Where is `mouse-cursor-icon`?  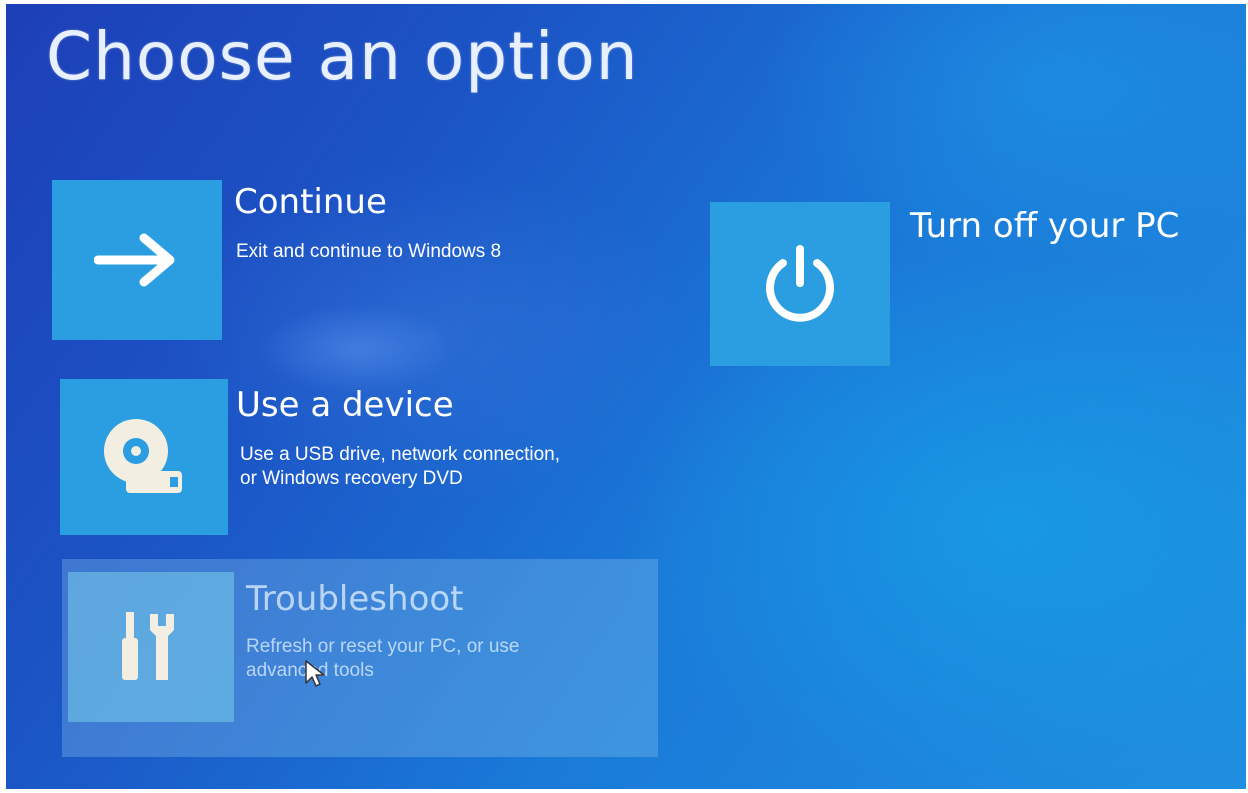
mouse-cursor-icon is located at coordinates (315, 673).